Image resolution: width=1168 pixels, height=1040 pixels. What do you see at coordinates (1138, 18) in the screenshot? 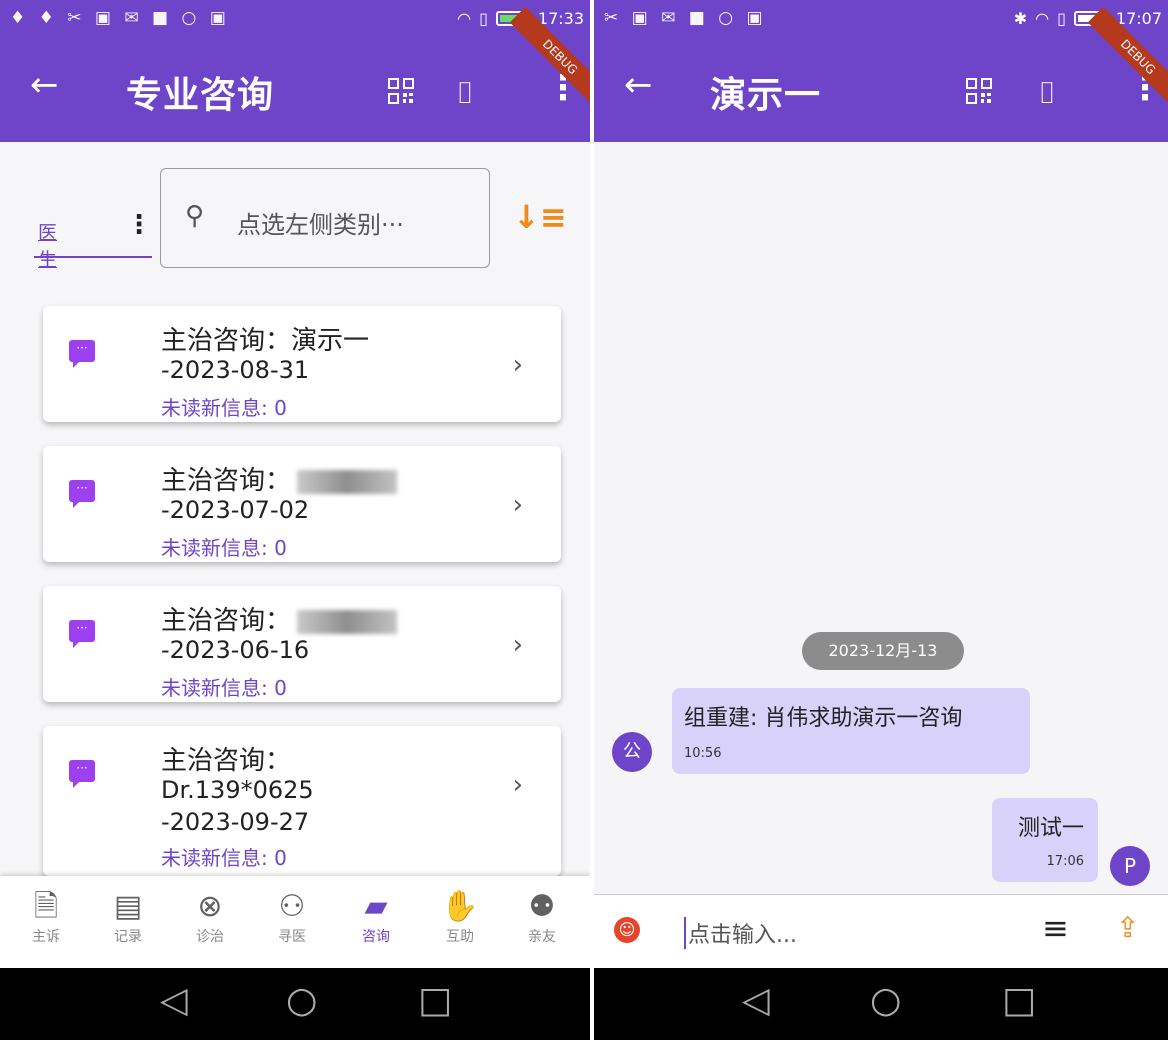
I see `status-time: 17:07` at bounding box center [1138, 18].